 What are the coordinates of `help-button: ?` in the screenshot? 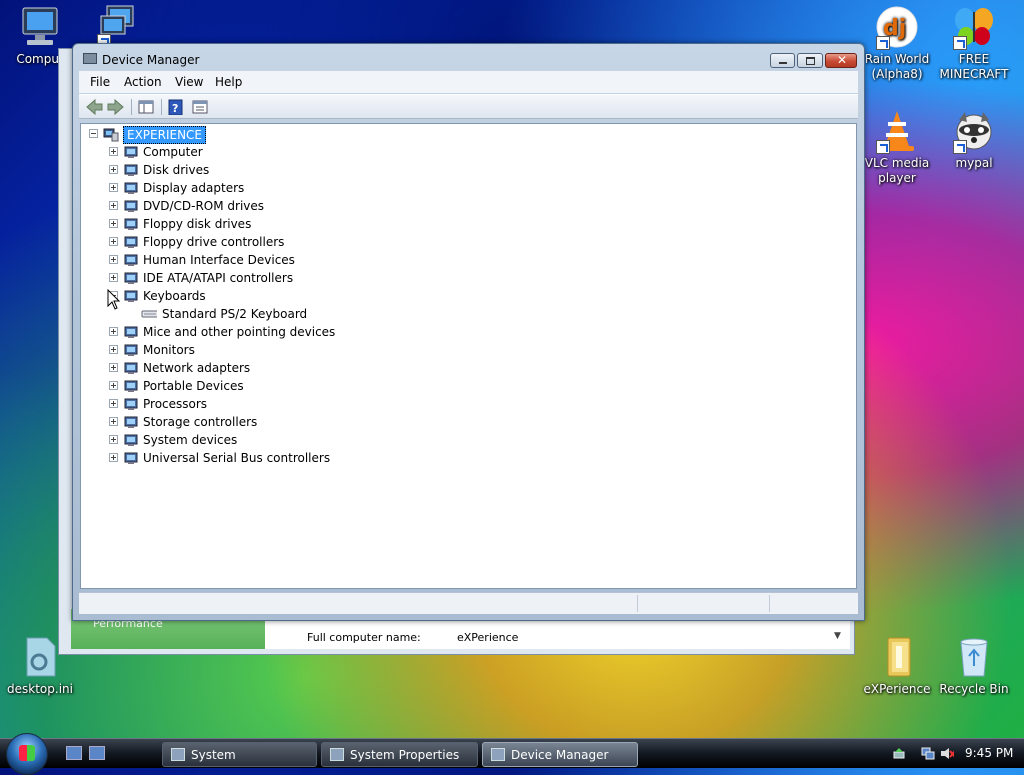 It's located at (176, 107).